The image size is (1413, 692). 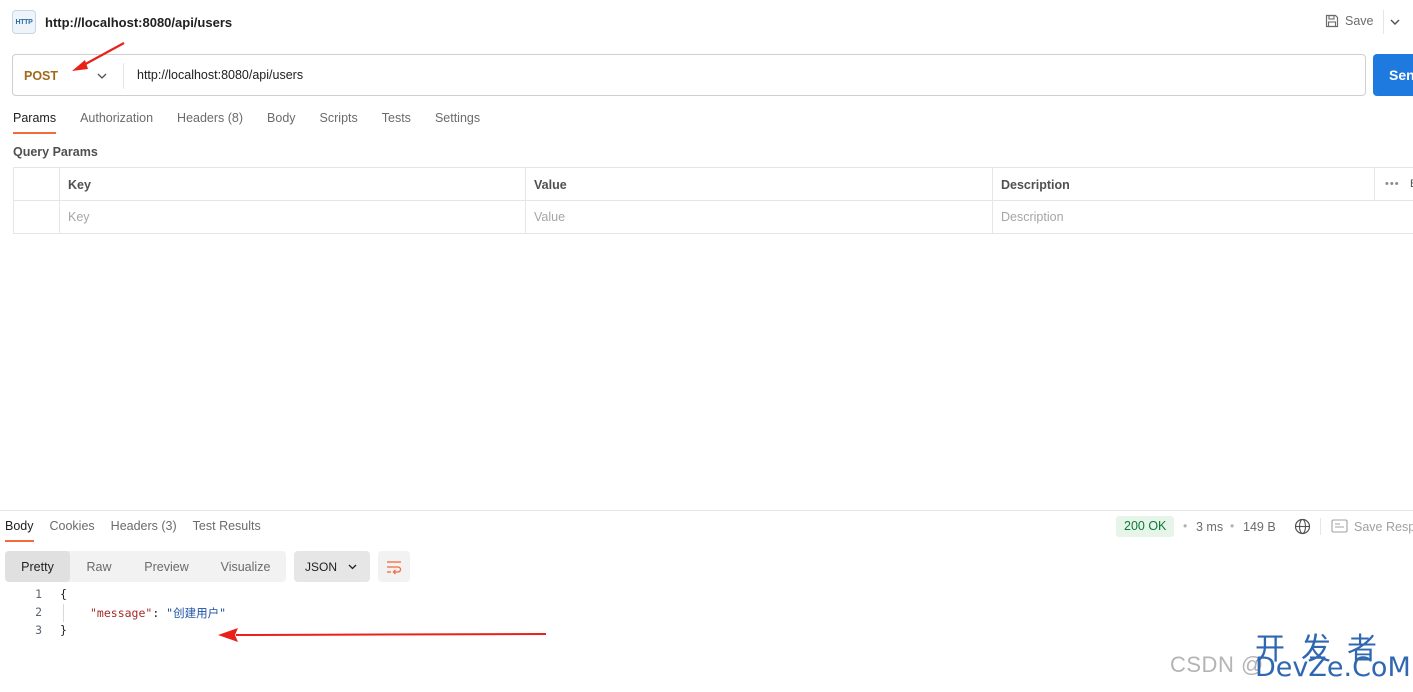 What do you see at coordinates (166, 566) in the screenshot?
I see `view-preview-button: Preview` at bounding box center [166, 566].